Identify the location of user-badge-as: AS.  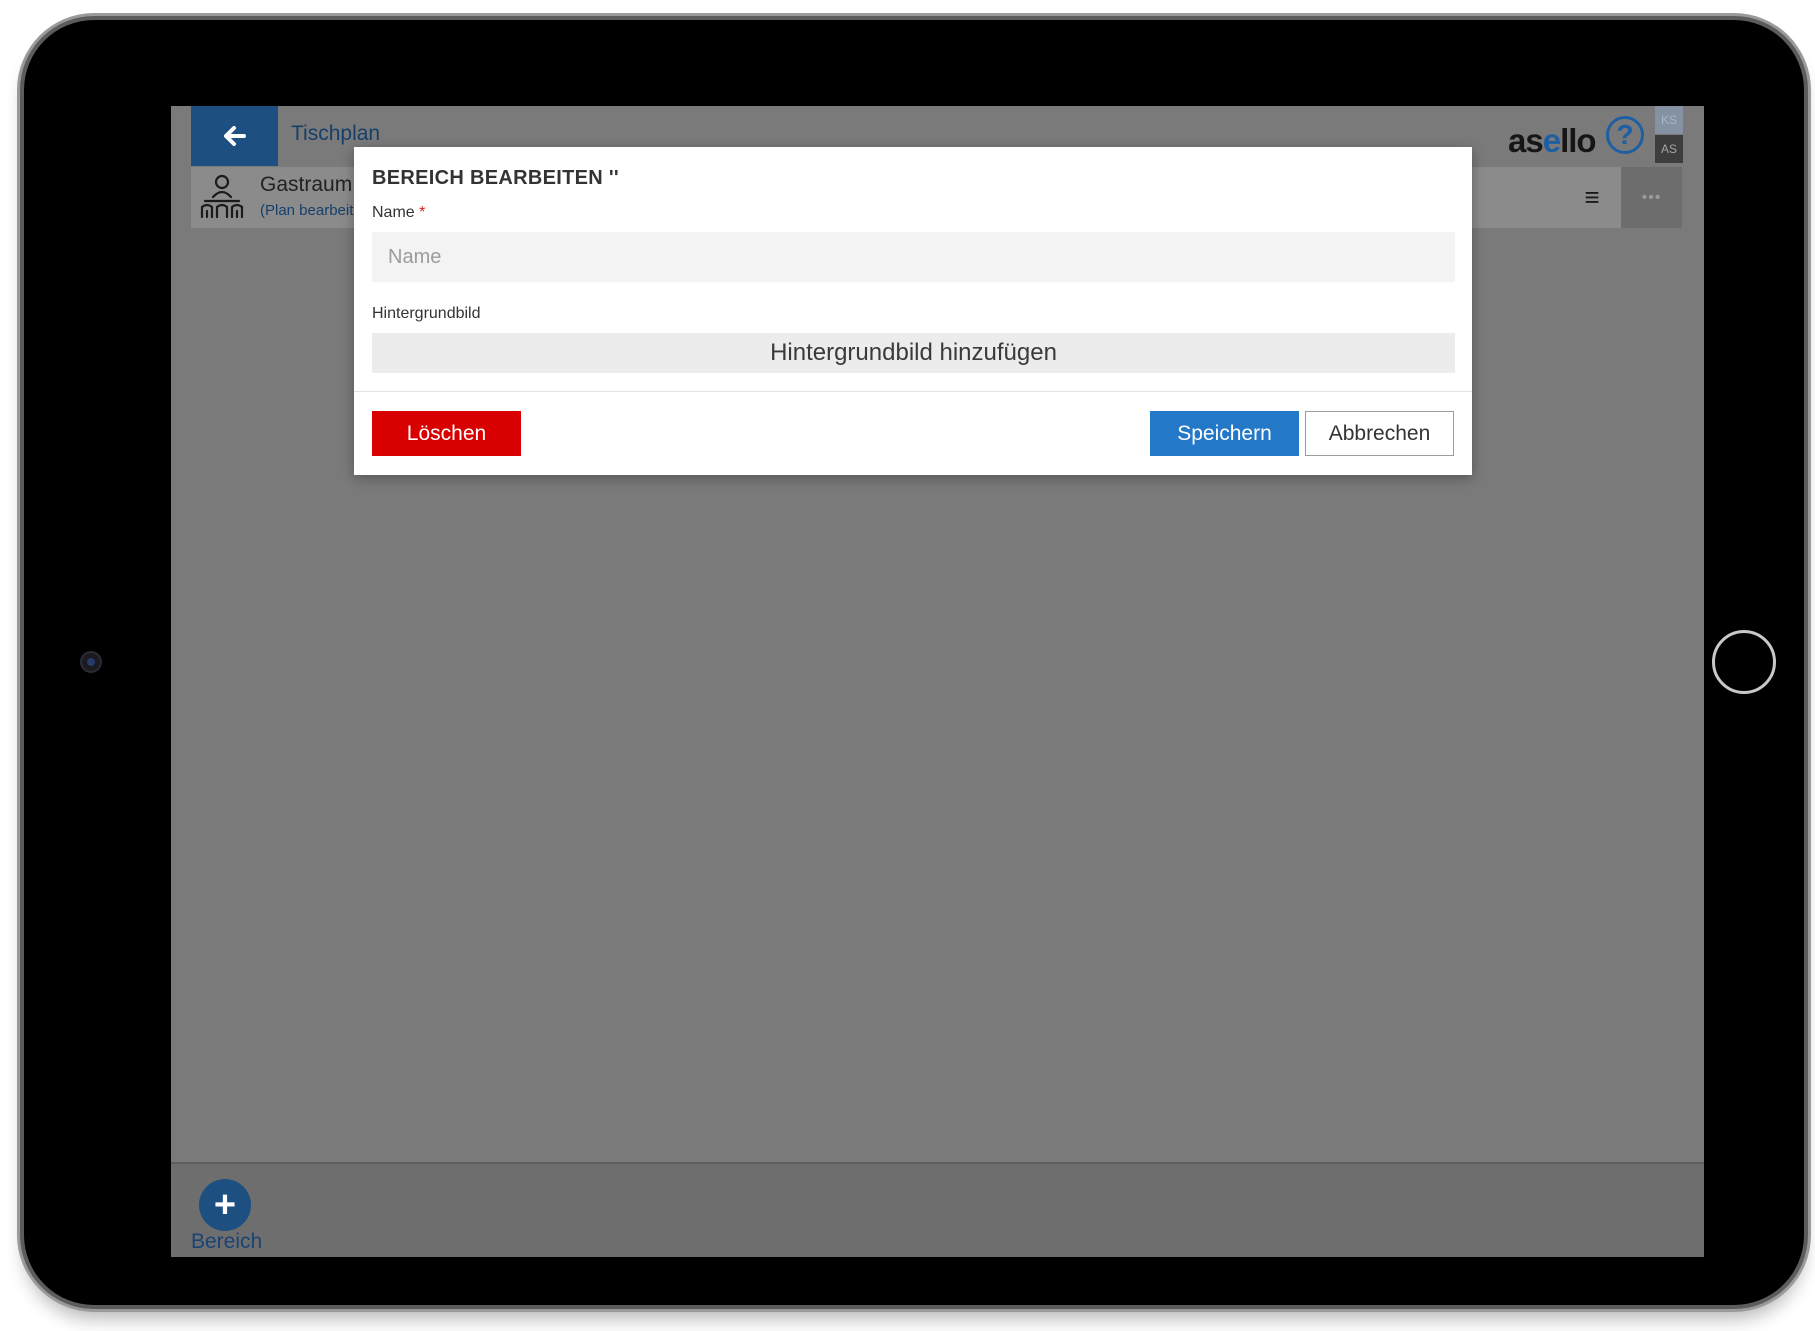
(1669, 149).